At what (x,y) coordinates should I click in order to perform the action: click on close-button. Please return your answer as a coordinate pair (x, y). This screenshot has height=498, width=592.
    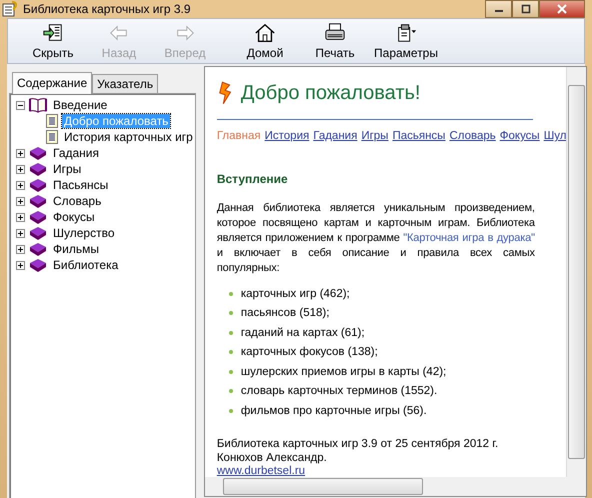
    Looking at the image, I should click on (562, 9).